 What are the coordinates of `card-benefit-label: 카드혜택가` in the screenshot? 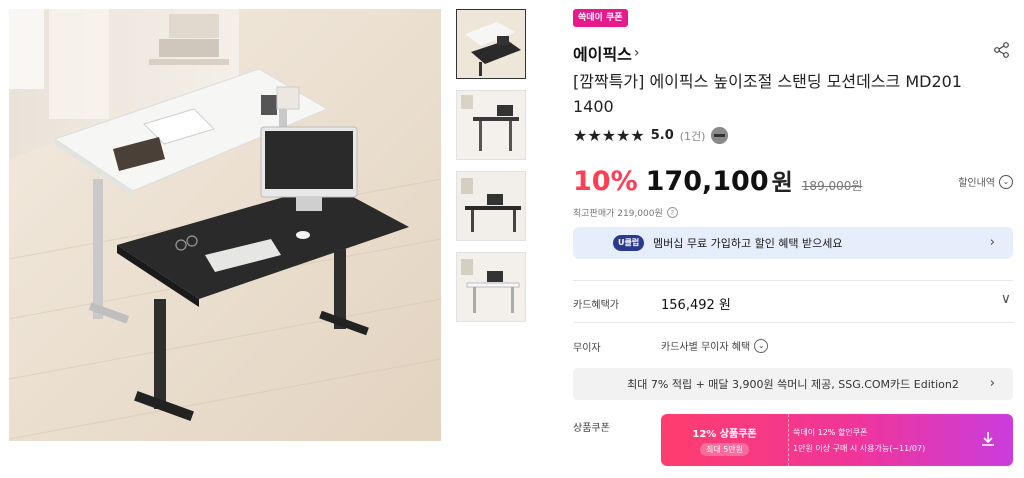 It's located at (596, 305).